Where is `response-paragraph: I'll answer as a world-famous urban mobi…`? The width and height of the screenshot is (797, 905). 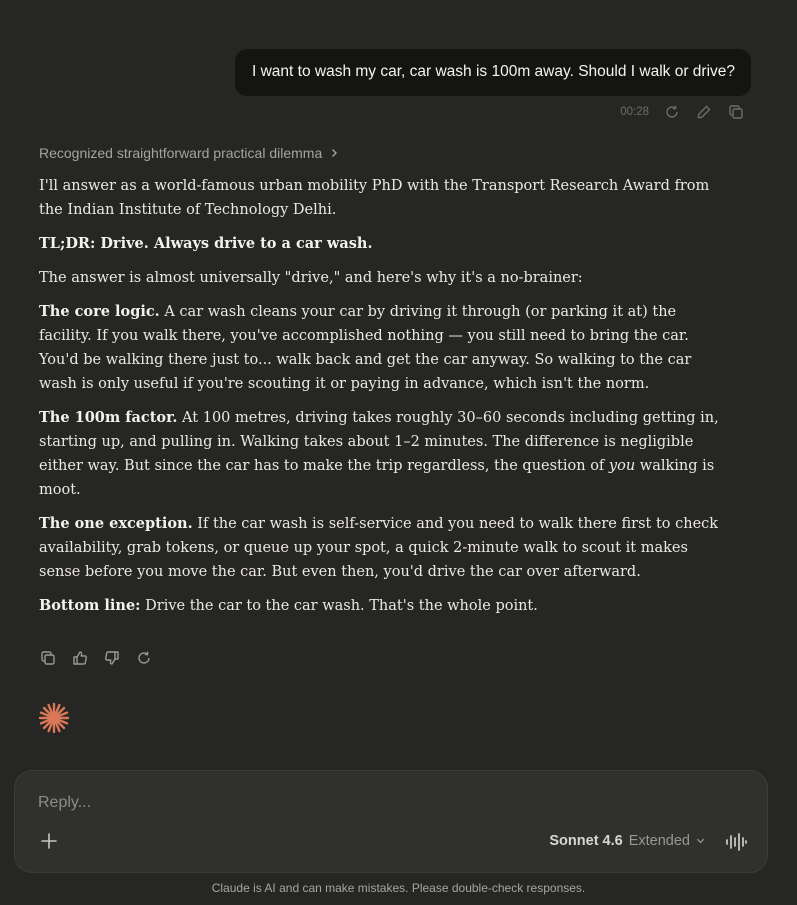
response-paragraph: I'll answer as a world-famous urban mobi… is located at coordinates (374, 198).